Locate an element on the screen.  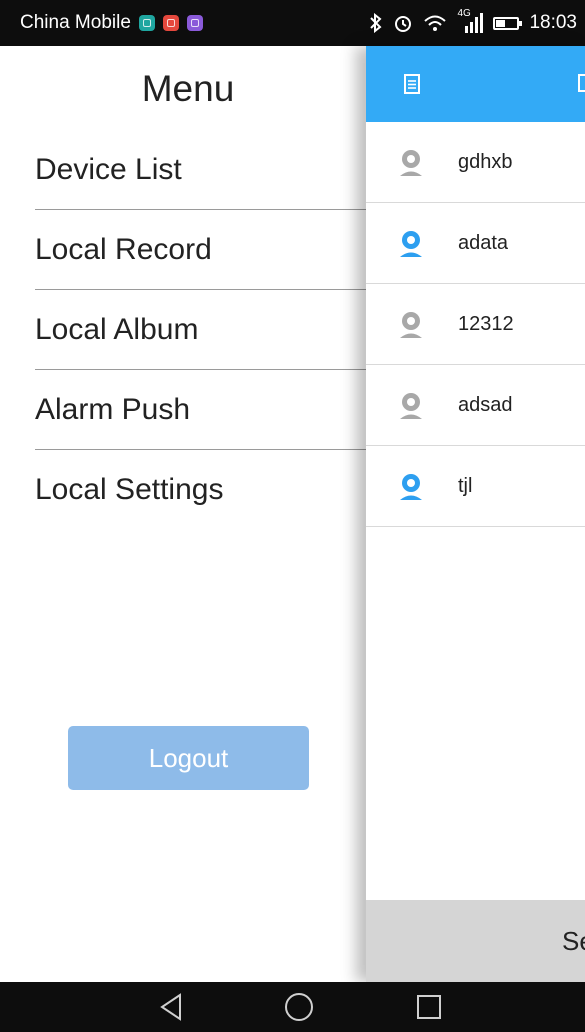
list-item: gdhxb is located at coordinates (475, 162).